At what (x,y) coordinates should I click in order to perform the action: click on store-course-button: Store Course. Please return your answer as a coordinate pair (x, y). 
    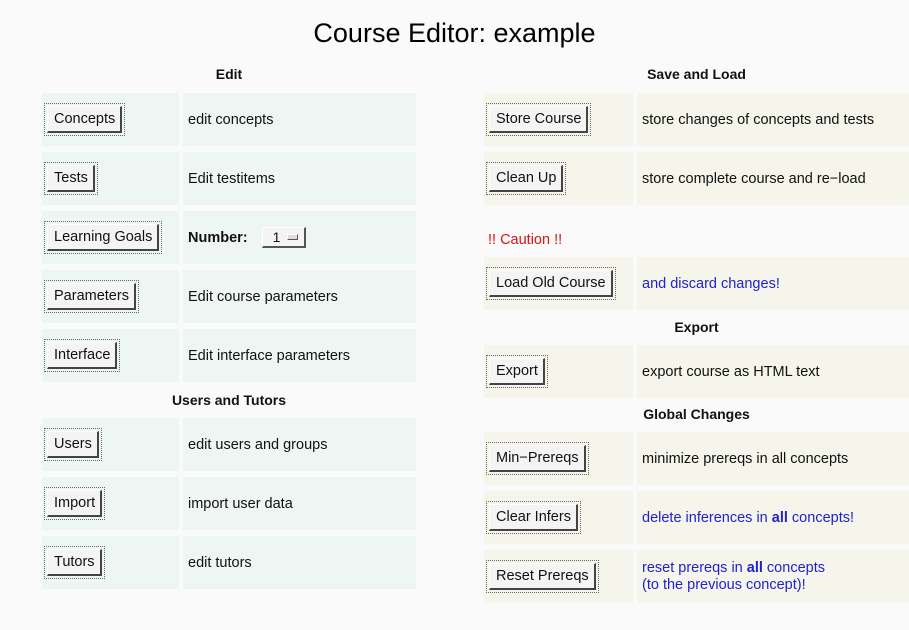
    Looking at the image, I should click on (538, 119).